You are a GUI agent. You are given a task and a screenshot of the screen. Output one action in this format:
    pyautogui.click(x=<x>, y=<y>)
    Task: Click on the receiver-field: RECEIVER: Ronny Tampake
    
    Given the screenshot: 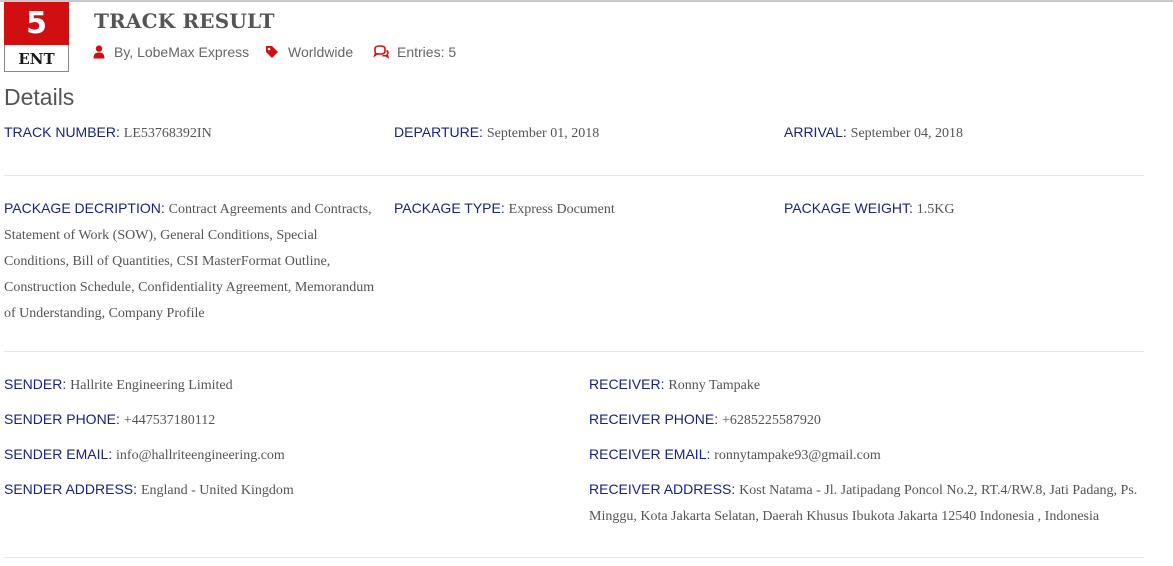 What is the action you would take?
    pyautogui.click(x=866, y=385)
    